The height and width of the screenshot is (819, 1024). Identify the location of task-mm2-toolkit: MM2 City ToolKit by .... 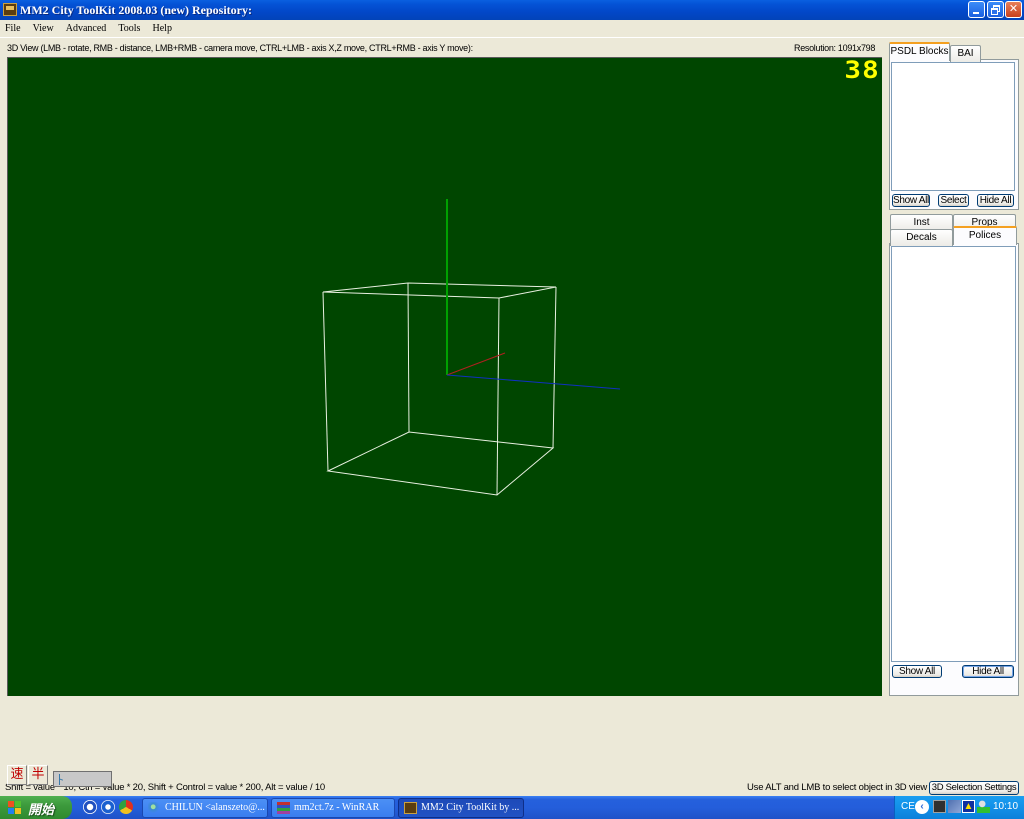
(461, 808).